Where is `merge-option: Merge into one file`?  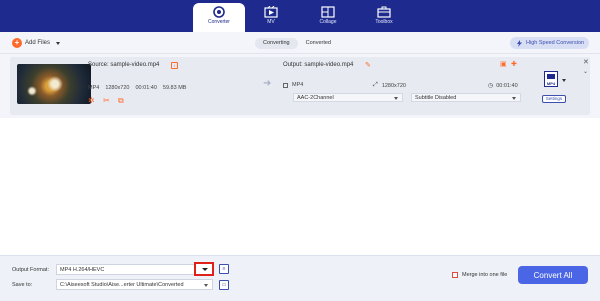
merge-option: Merge into one file is located at coordinates (479, 275).